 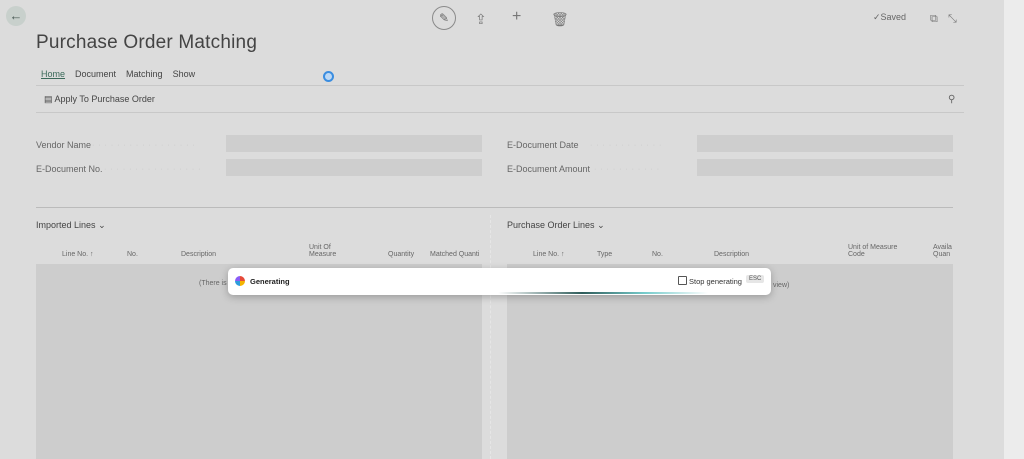 What do you see at coordinates (499, 281) in the screenshot?
I see `copilot-generating-bar: Generating Stop generating ESC` at bounding box center [499, 281].